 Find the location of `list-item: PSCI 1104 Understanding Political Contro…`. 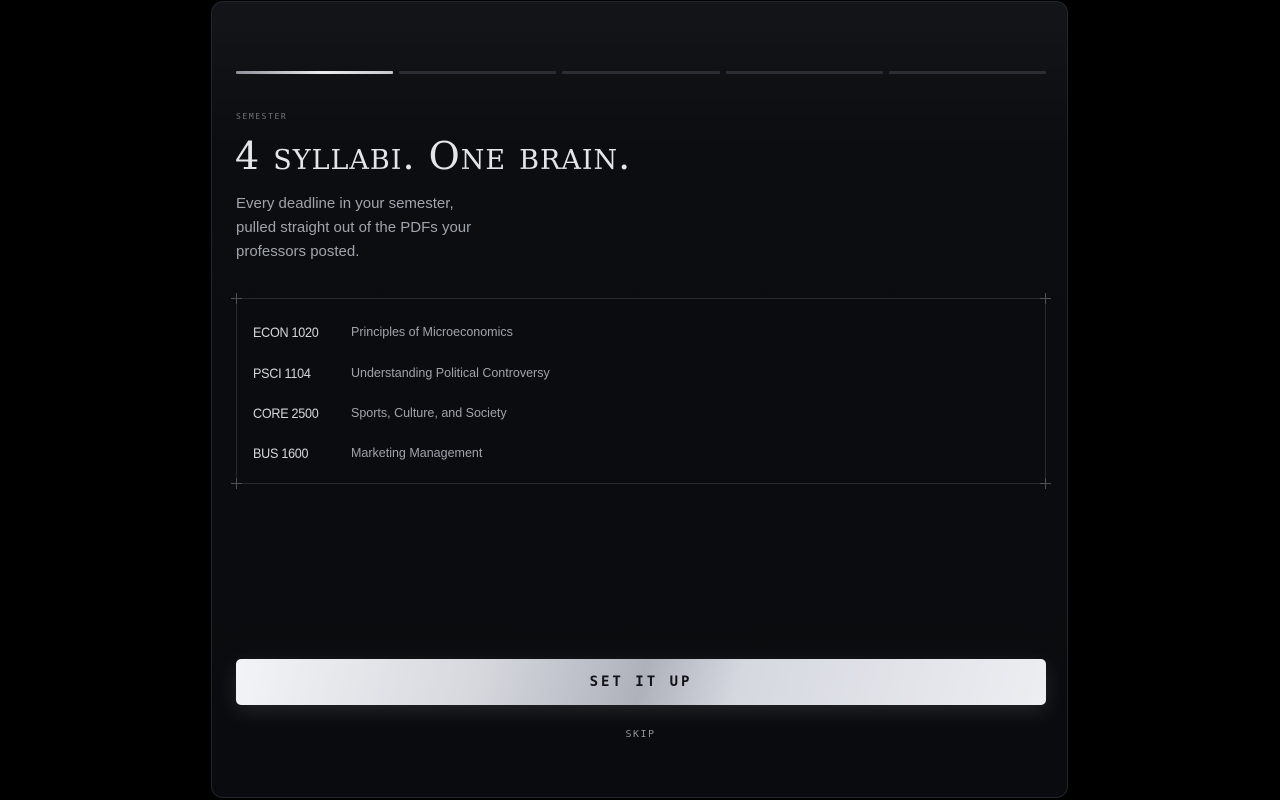

list-item: PSCI 1104 Understanding Political Contro… is located at coordinates (401, 373).